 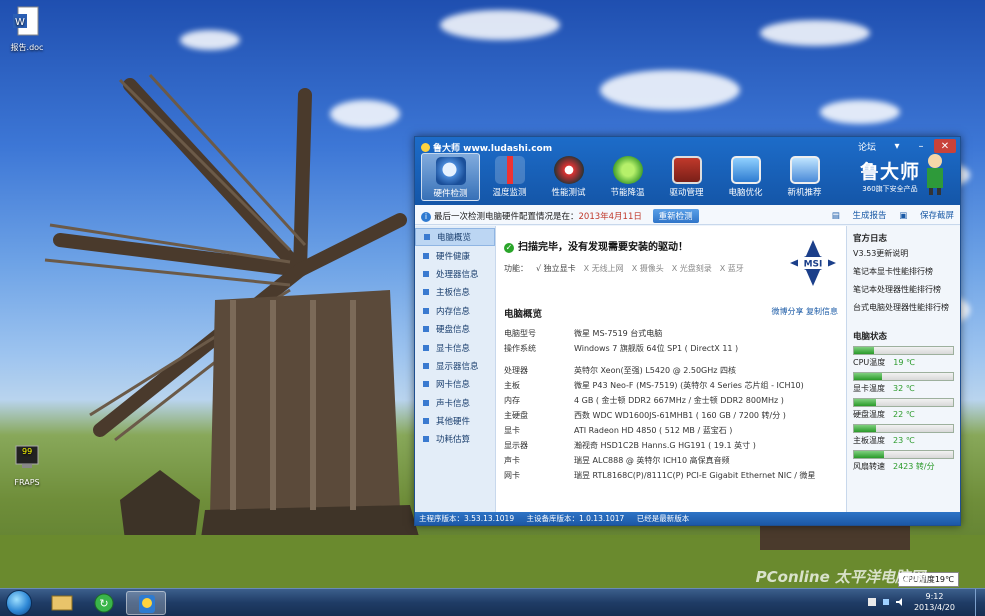 I want to click on feature-item: X 光盘刻录, so click(x=691, y=268).